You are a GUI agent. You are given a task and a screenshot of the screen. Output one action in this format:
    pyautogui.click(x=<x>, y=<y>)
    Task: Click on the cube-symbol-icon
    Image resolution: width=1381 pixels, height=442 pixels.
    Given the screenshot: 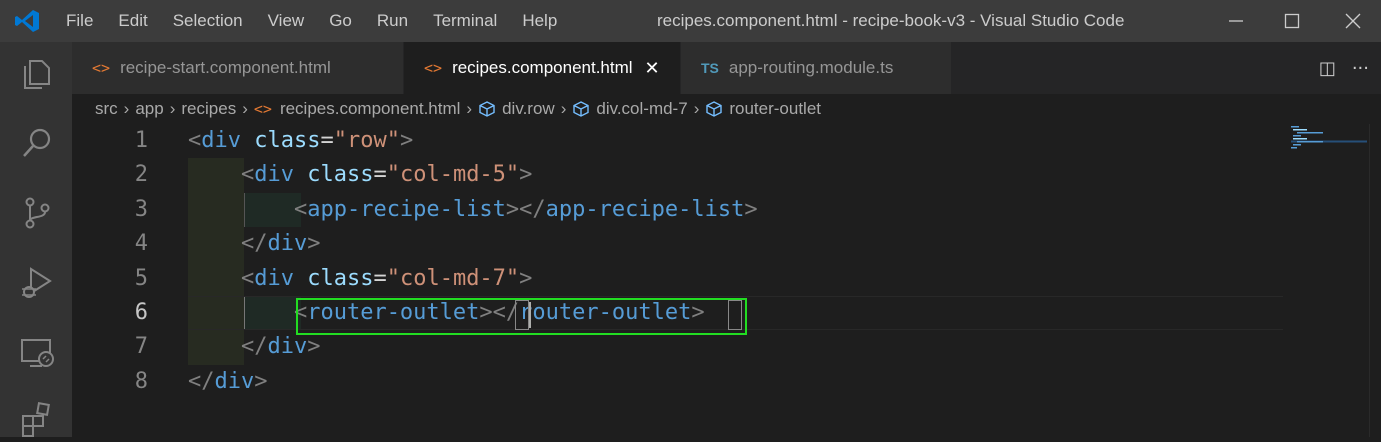 What is the action you would take?
    pyautogui.click(x=581, y=109)
    